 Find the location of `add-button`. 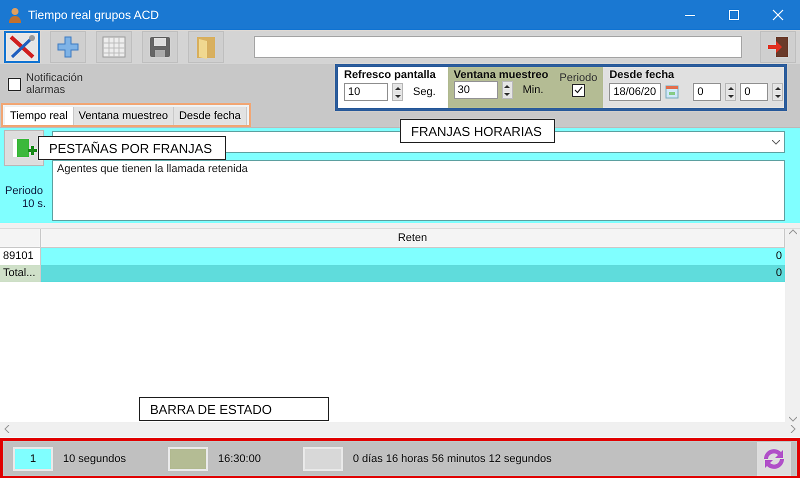

add-button is located at coordinates (68, 47).